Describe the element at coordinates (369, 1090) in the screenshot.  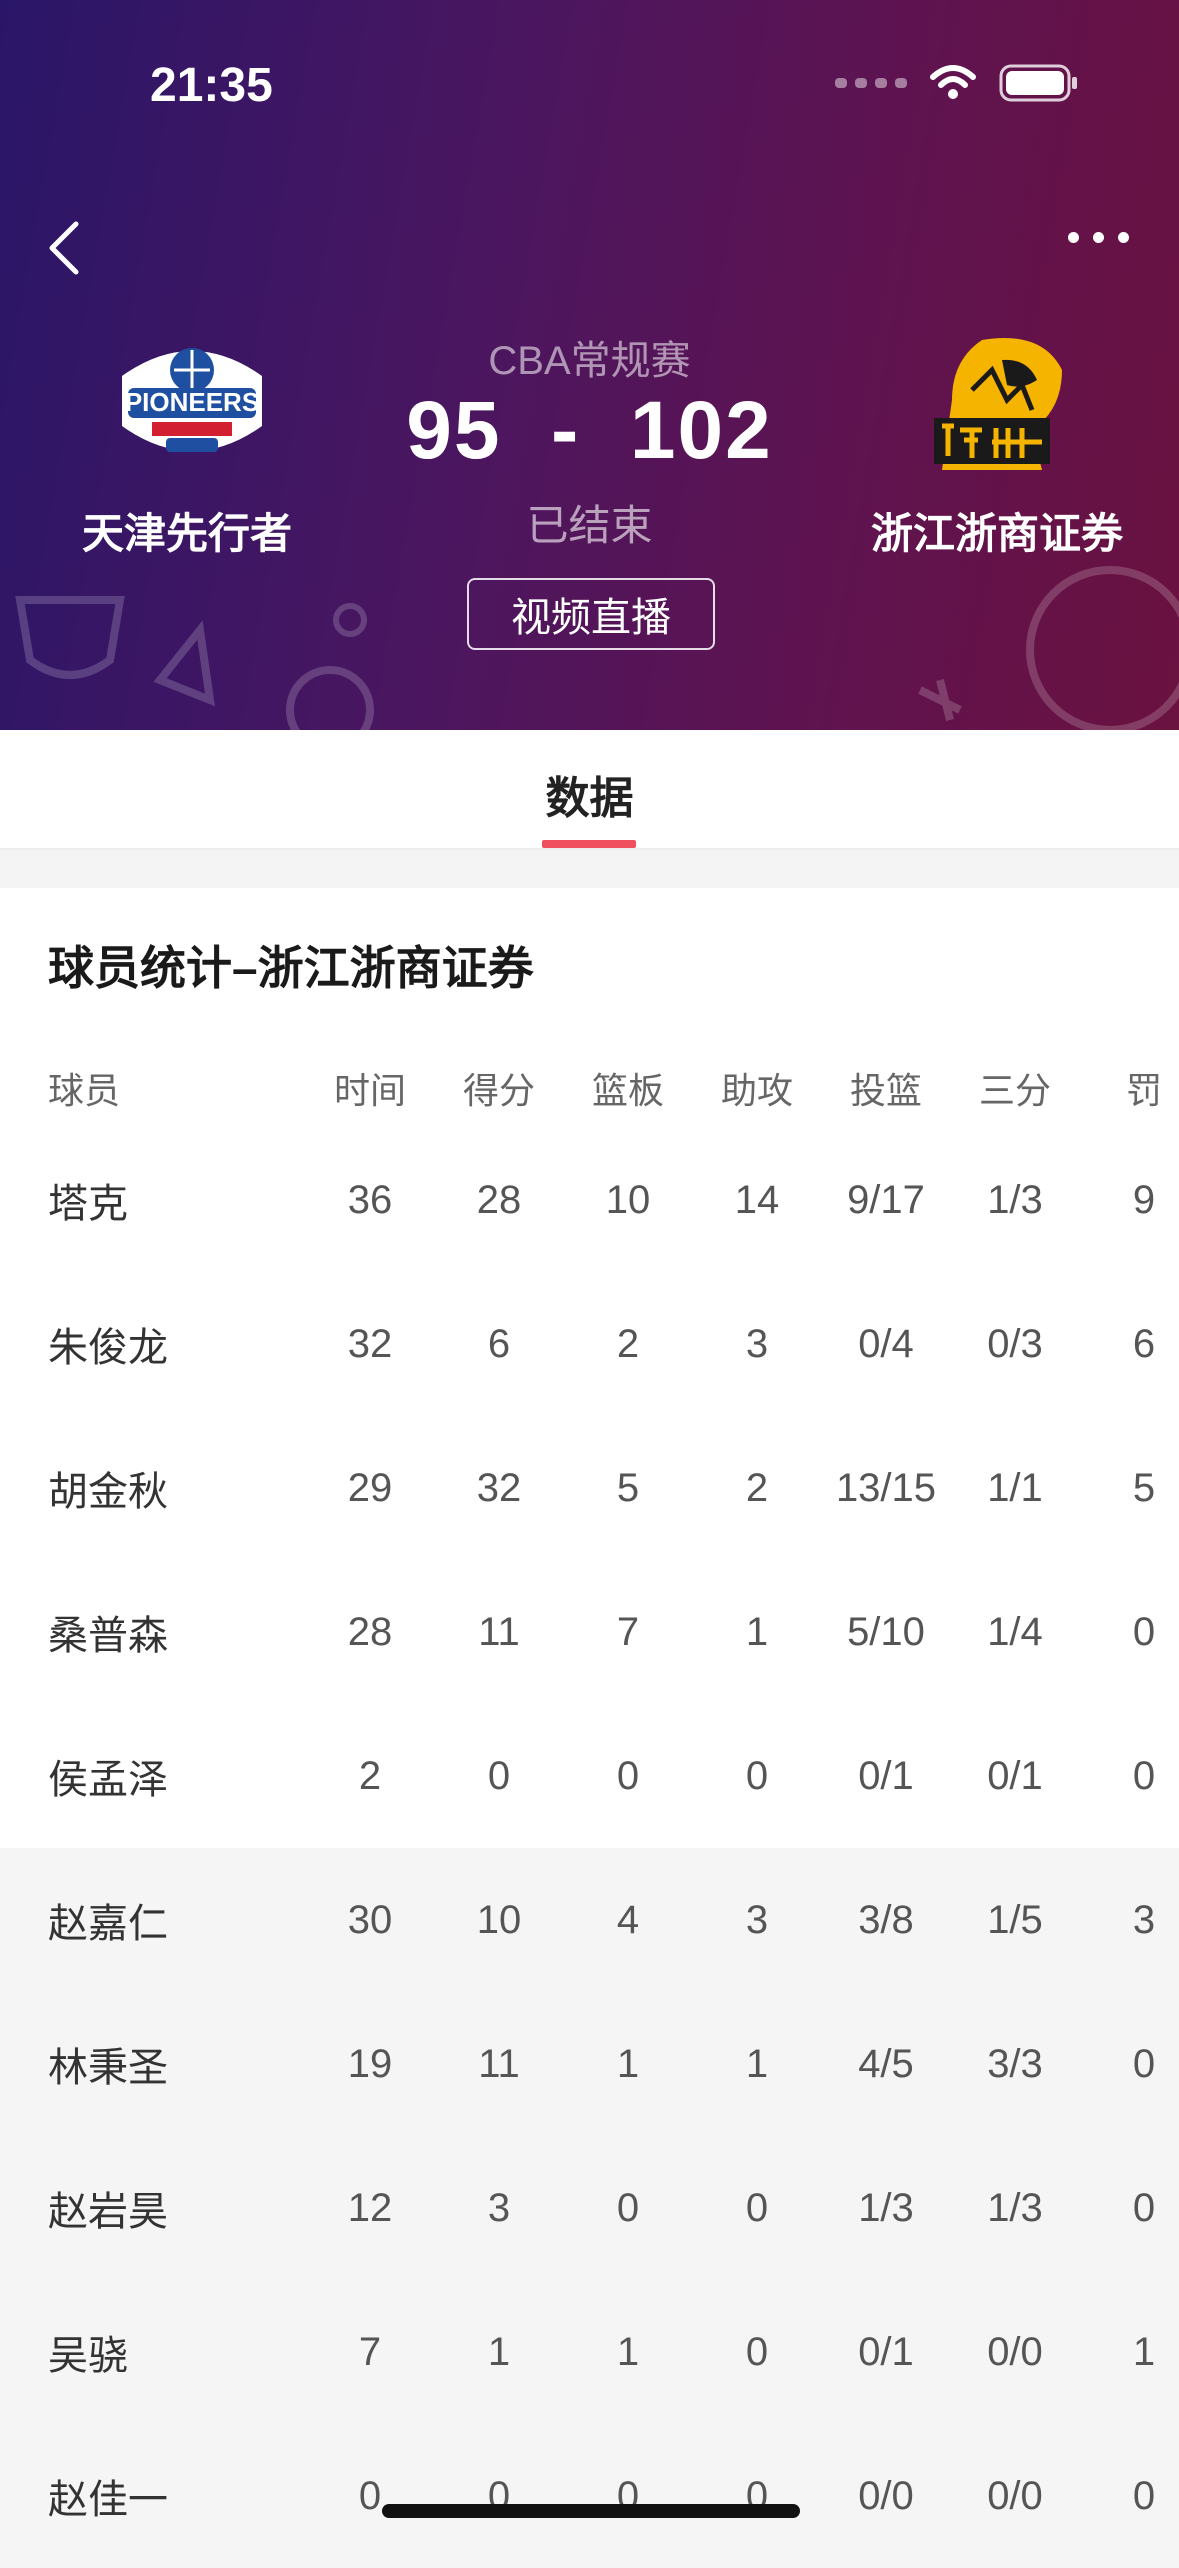
I see `column-header: 时间` at that location.